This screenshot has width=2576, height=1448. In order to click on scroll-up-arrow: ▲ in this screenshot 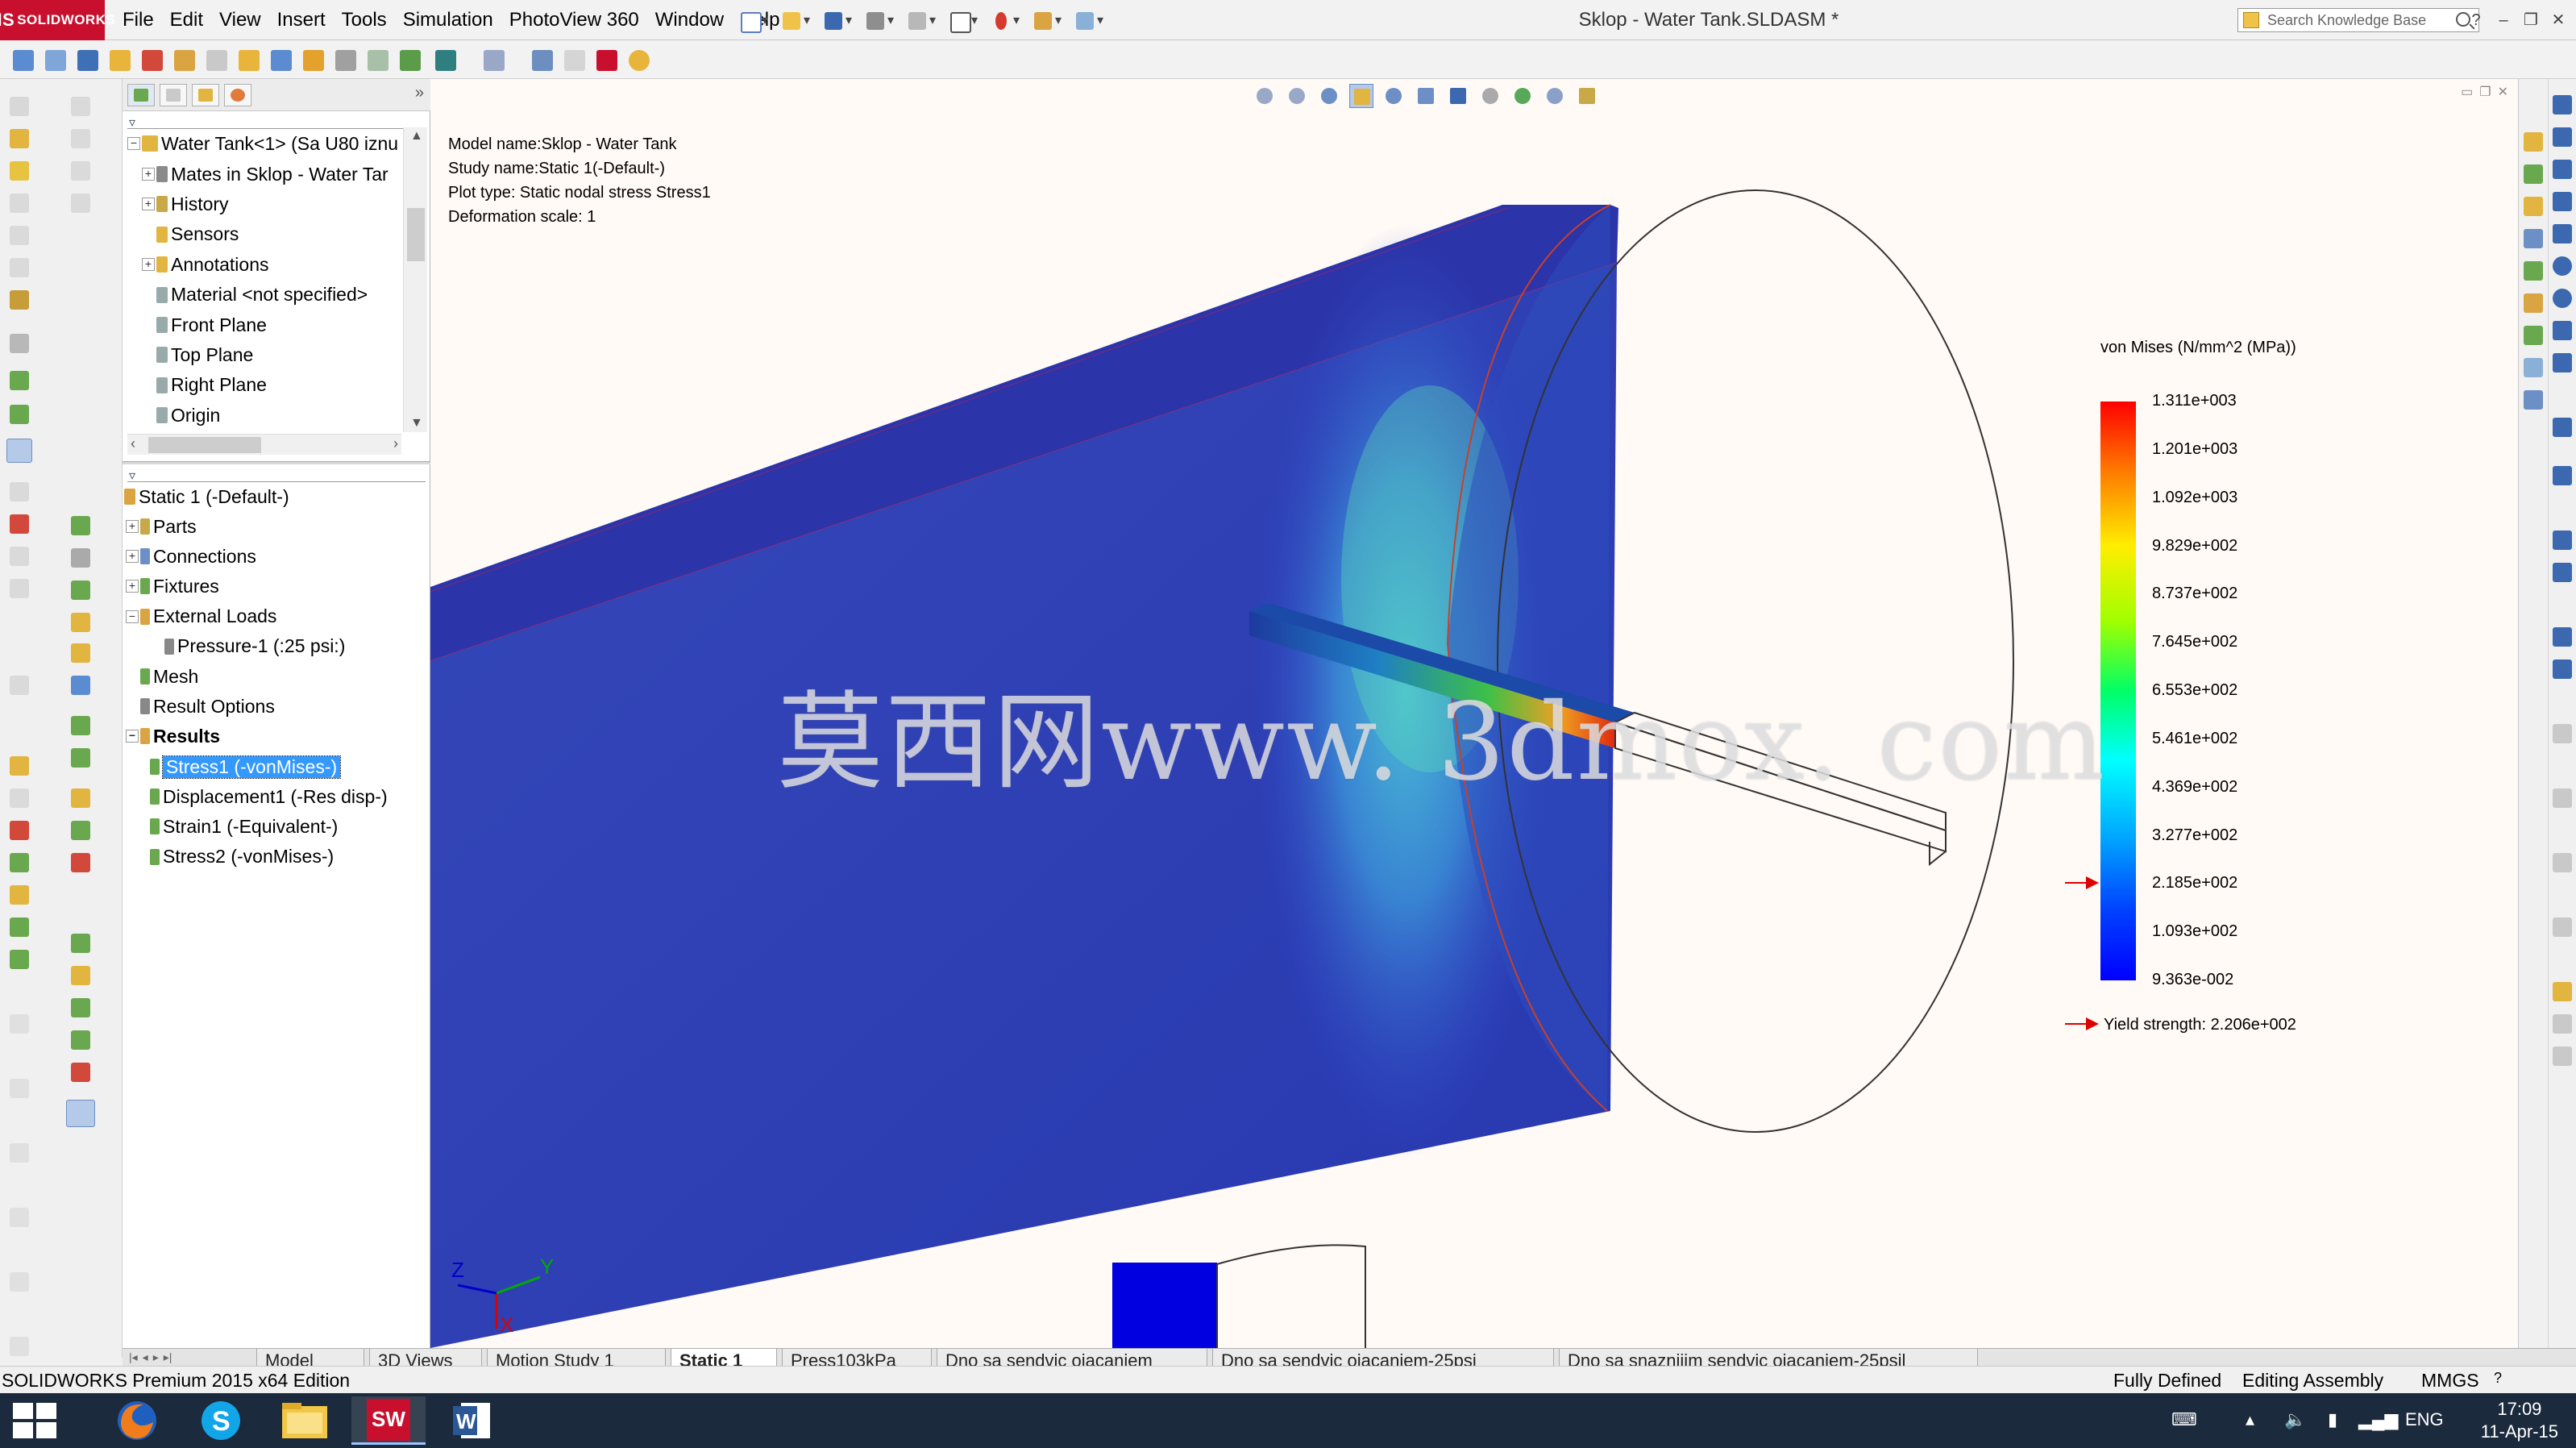, I will do `click(416, 136)`.